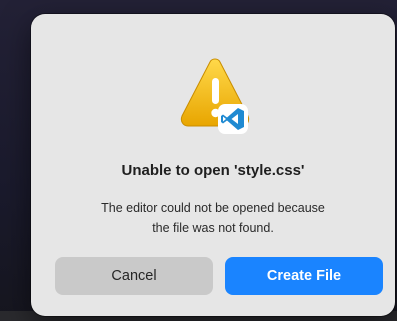  Describe the element at coordinates (213, 228) in the screenshot. I see `dialog-message-line: the file was not found.` at that location.